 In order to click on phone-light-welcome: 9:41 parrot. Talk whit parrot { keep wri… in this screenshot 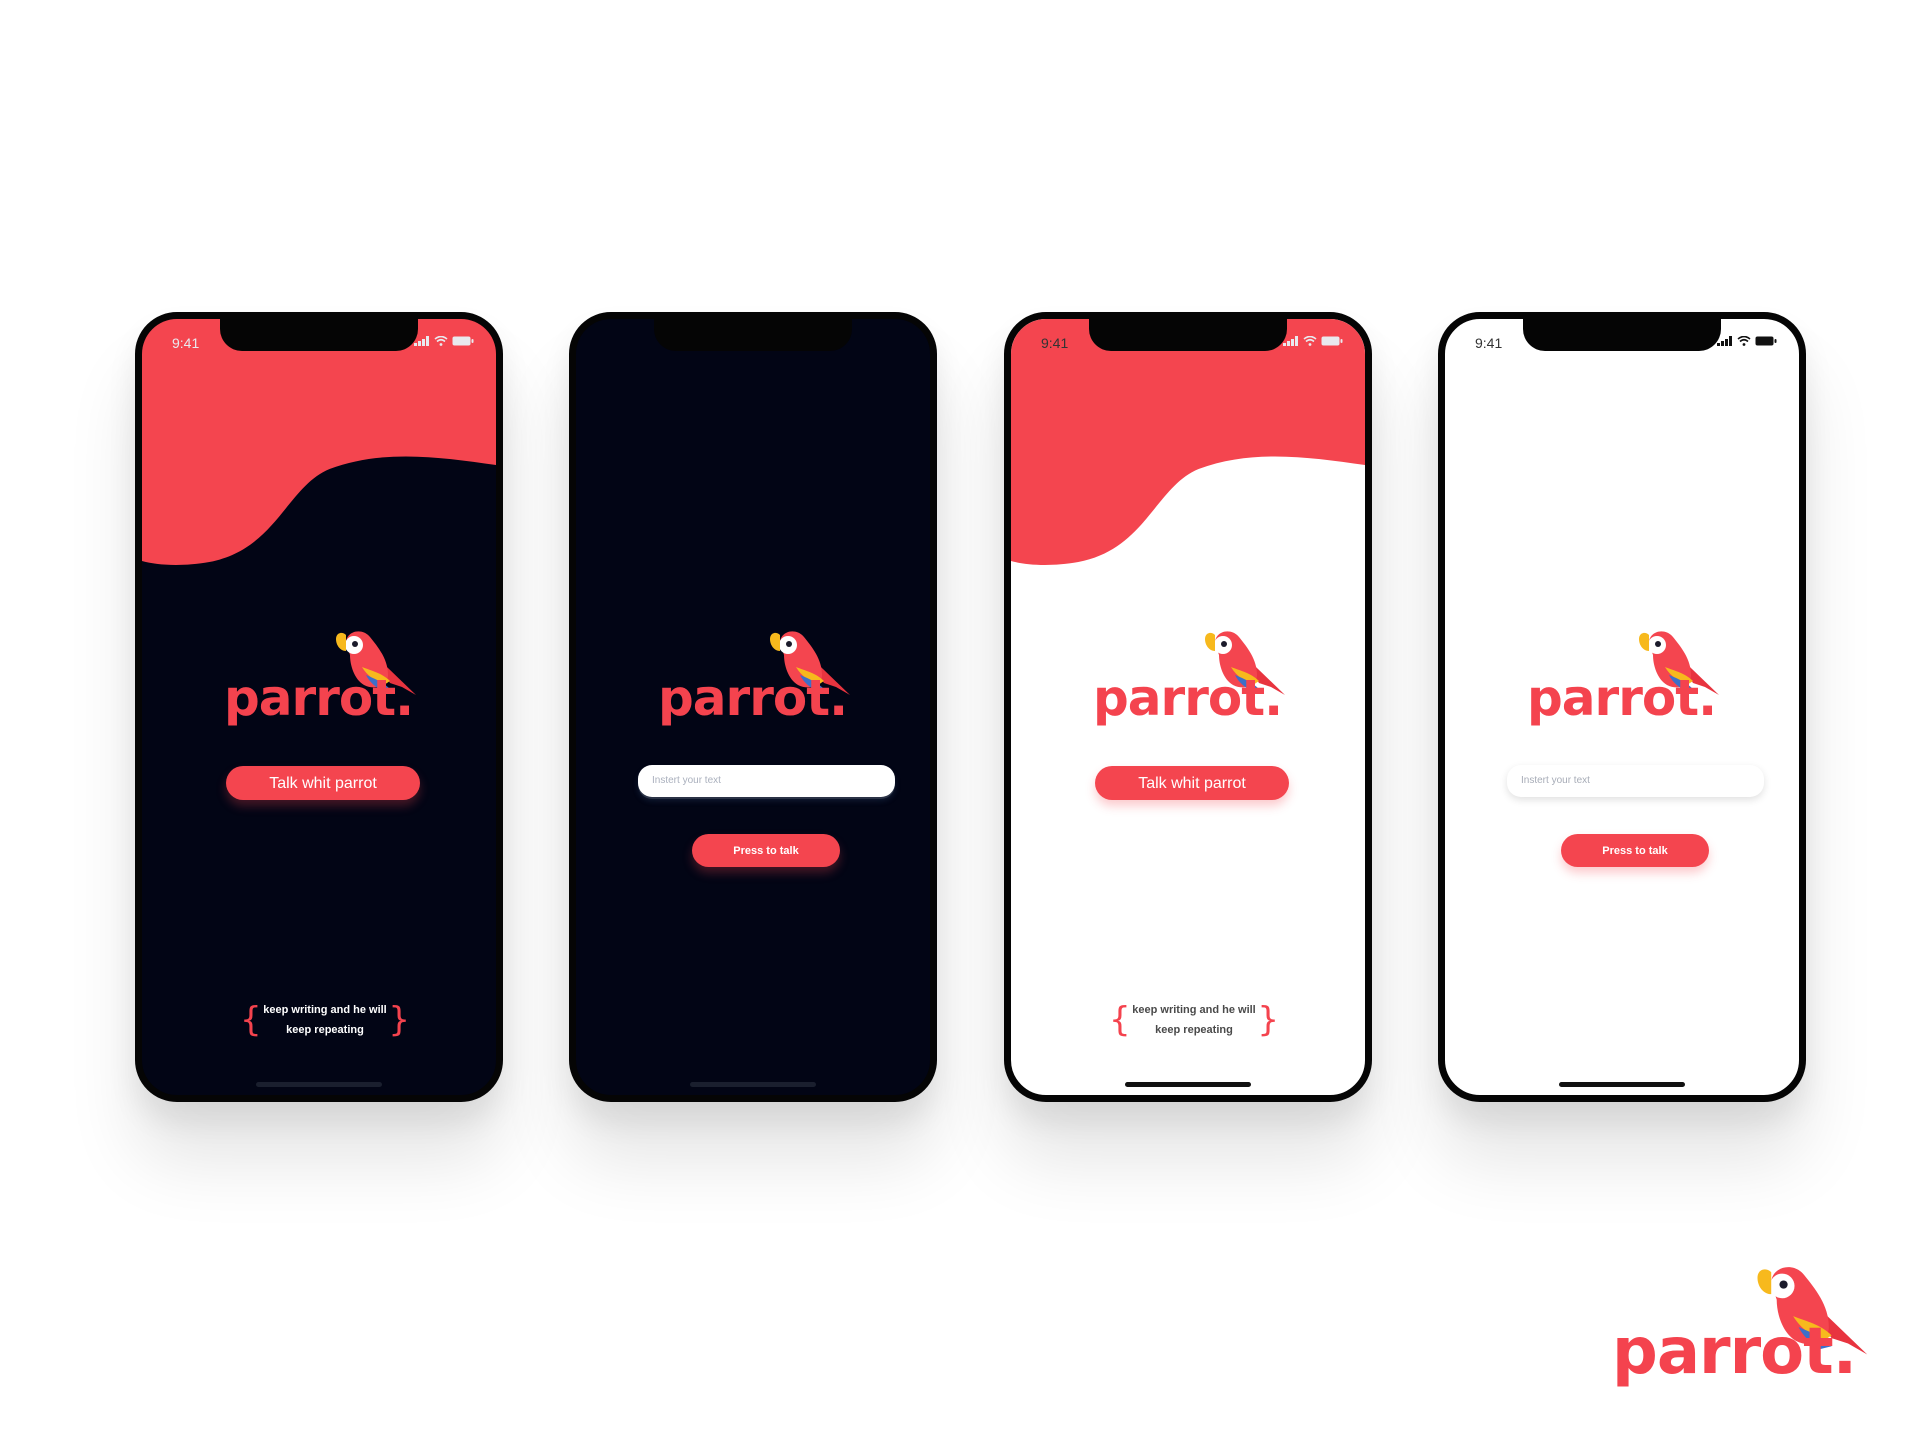, I will do `click(1188, 707)`.